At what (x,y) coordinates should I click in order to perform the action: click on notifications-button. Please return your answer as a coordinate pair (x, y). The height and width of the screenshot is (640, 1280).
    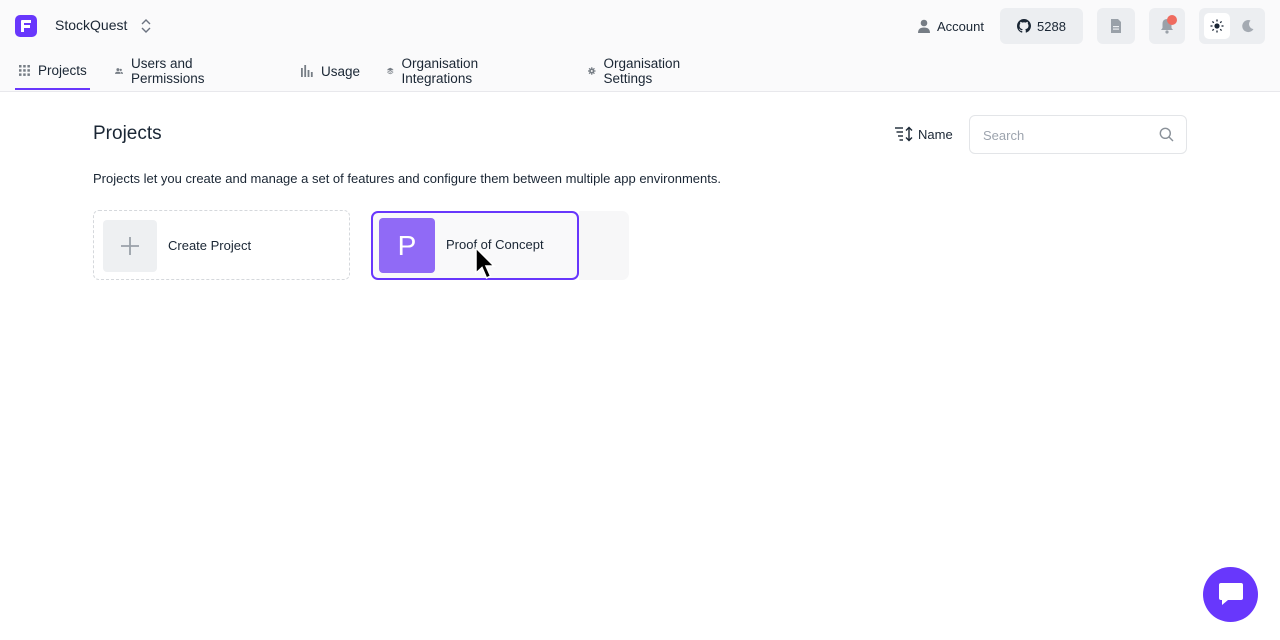
    Looking at the image, I should click on (1167, 26).